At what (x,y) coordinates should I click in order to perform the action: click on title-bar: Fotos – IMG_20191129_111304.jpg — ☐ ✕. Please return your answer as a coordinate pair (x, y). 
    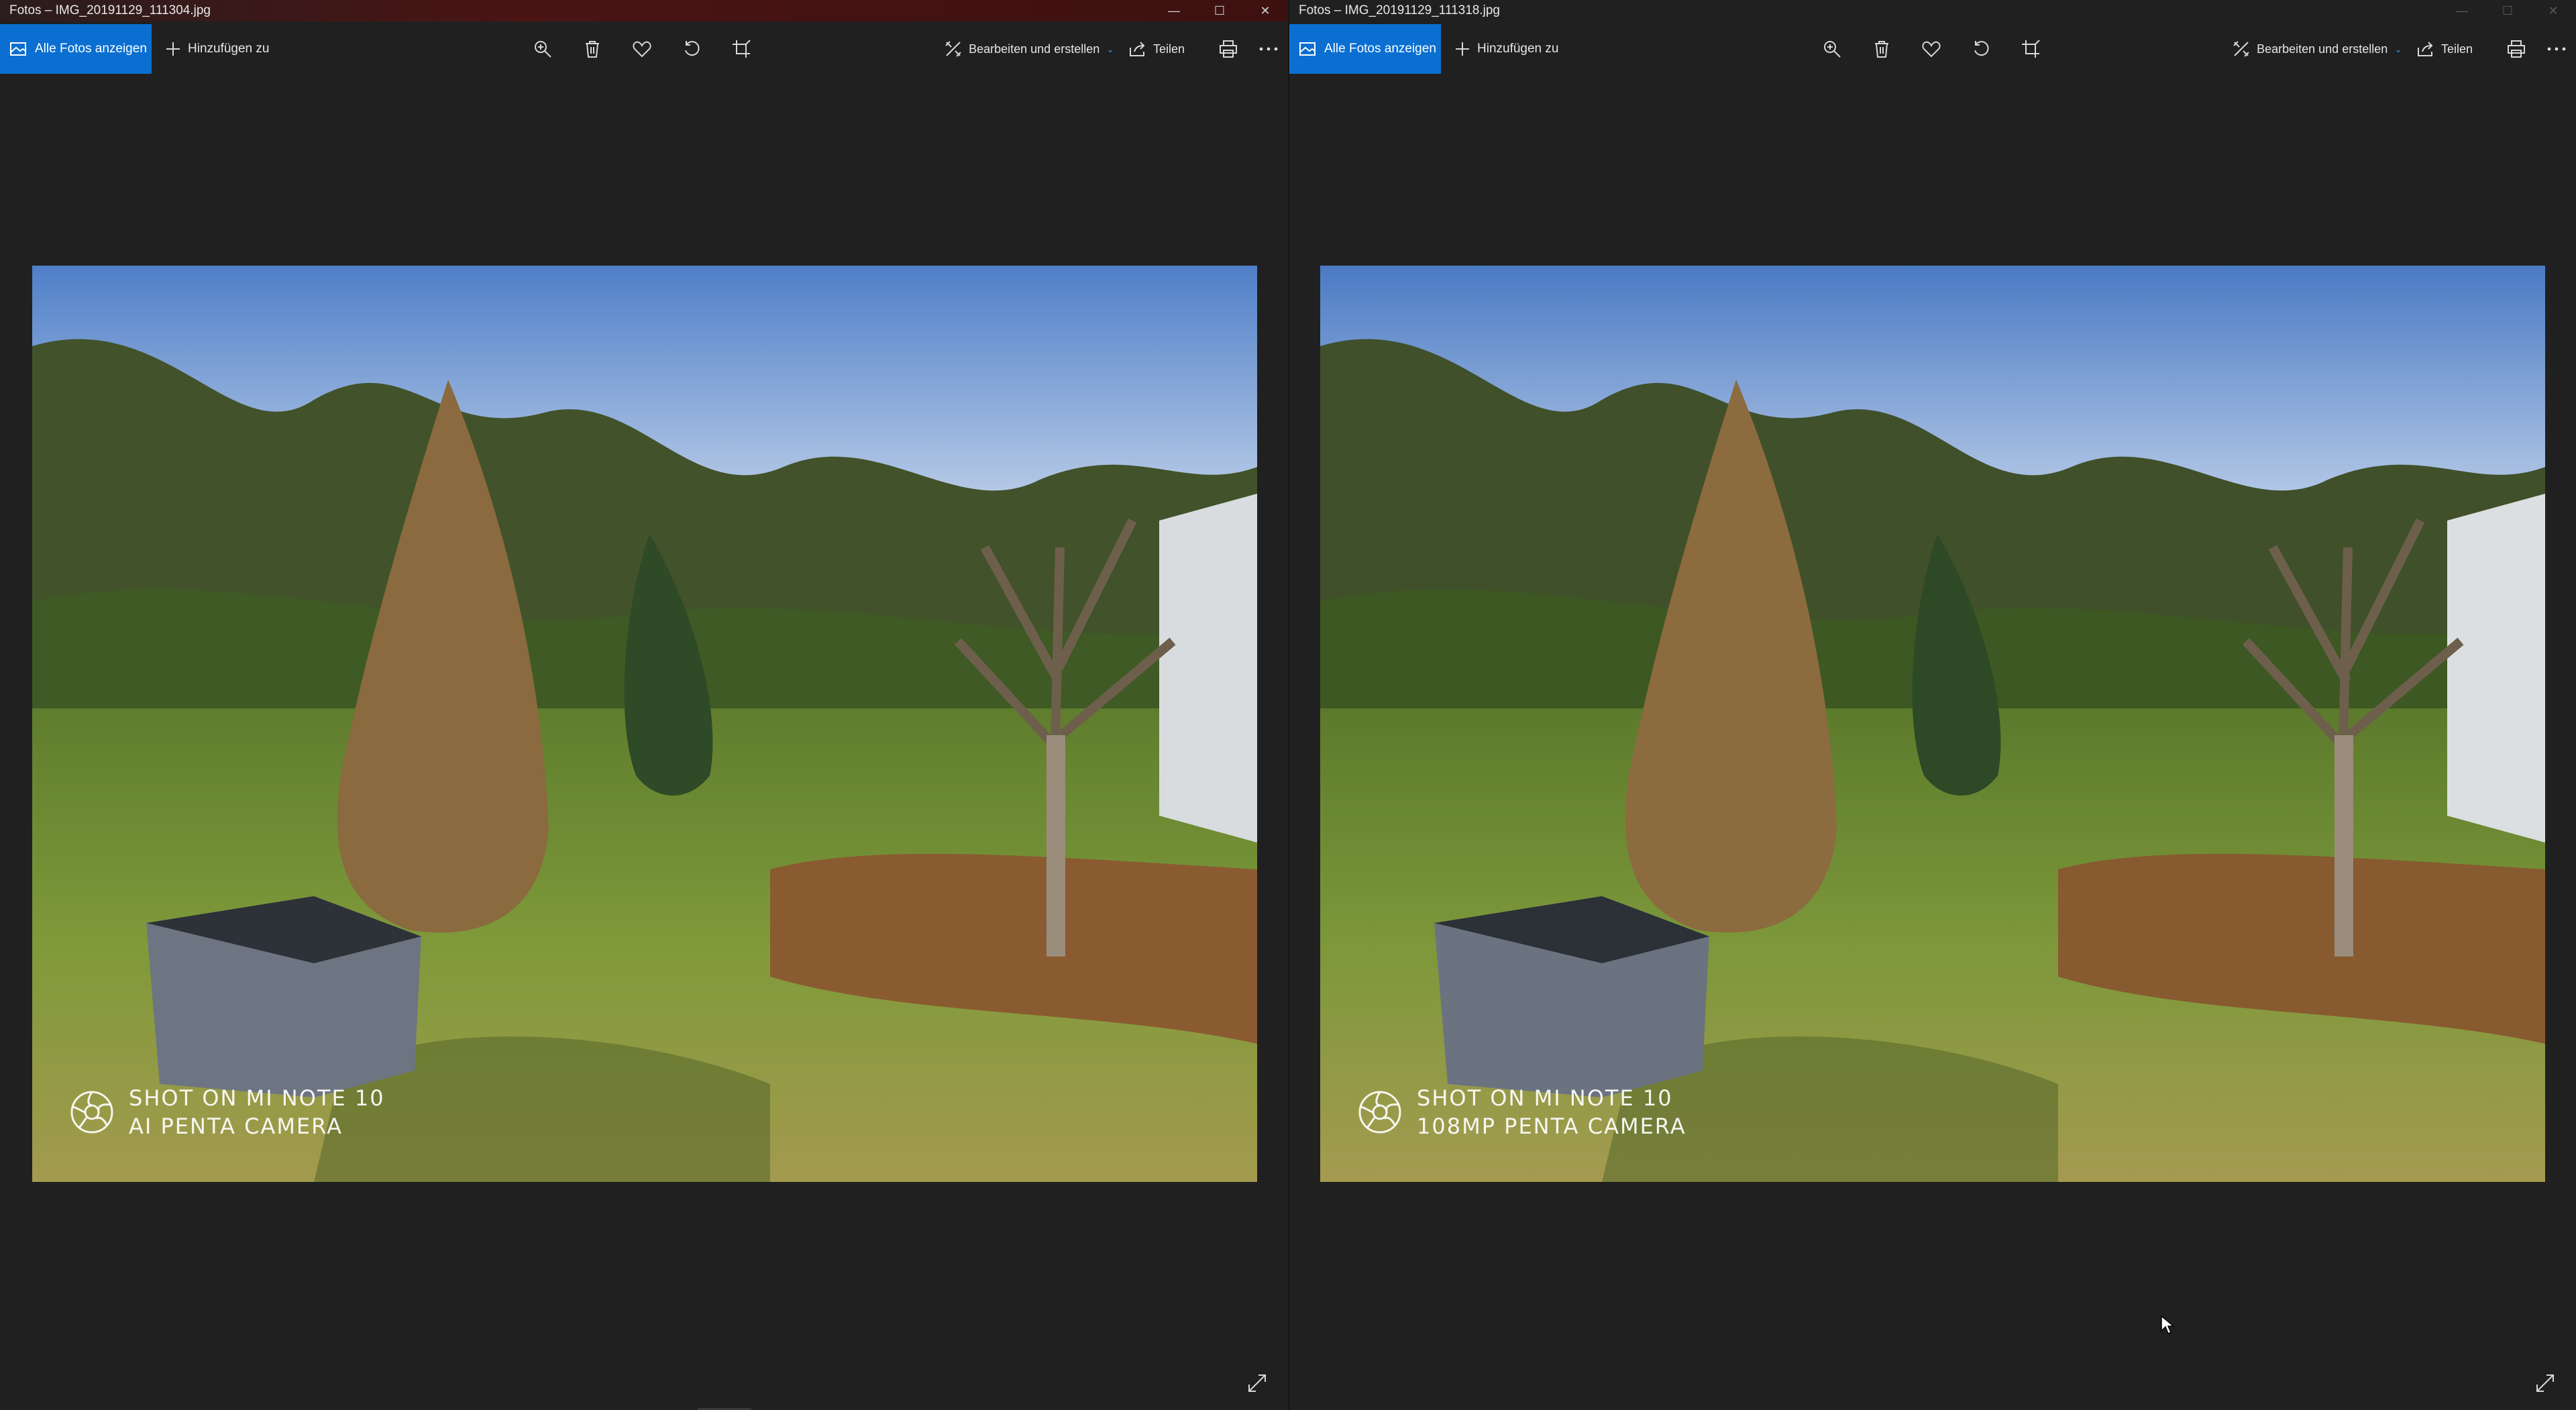
    Looking at the image, I should click on (644, 10).